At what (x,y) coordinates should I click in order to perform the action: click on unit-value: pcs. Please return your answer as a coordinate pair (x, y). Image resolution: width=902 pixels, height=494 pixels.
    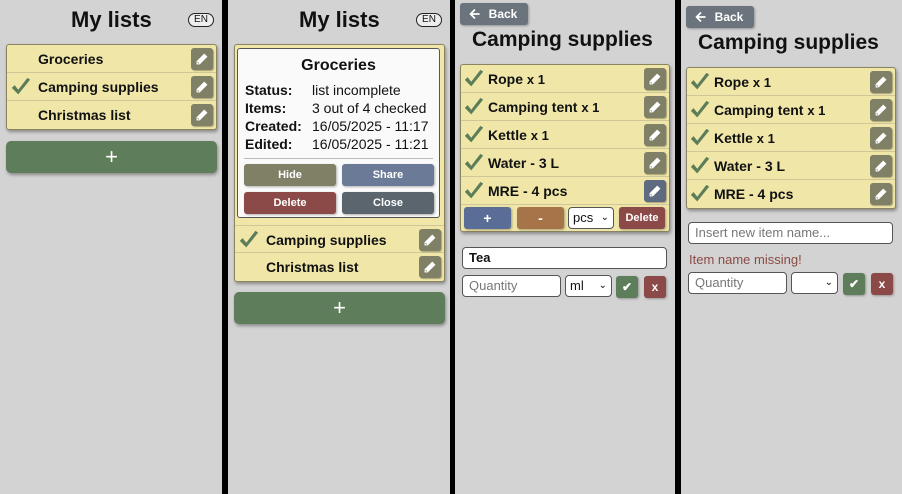
    Looking at the image, I should click on (583, 217).